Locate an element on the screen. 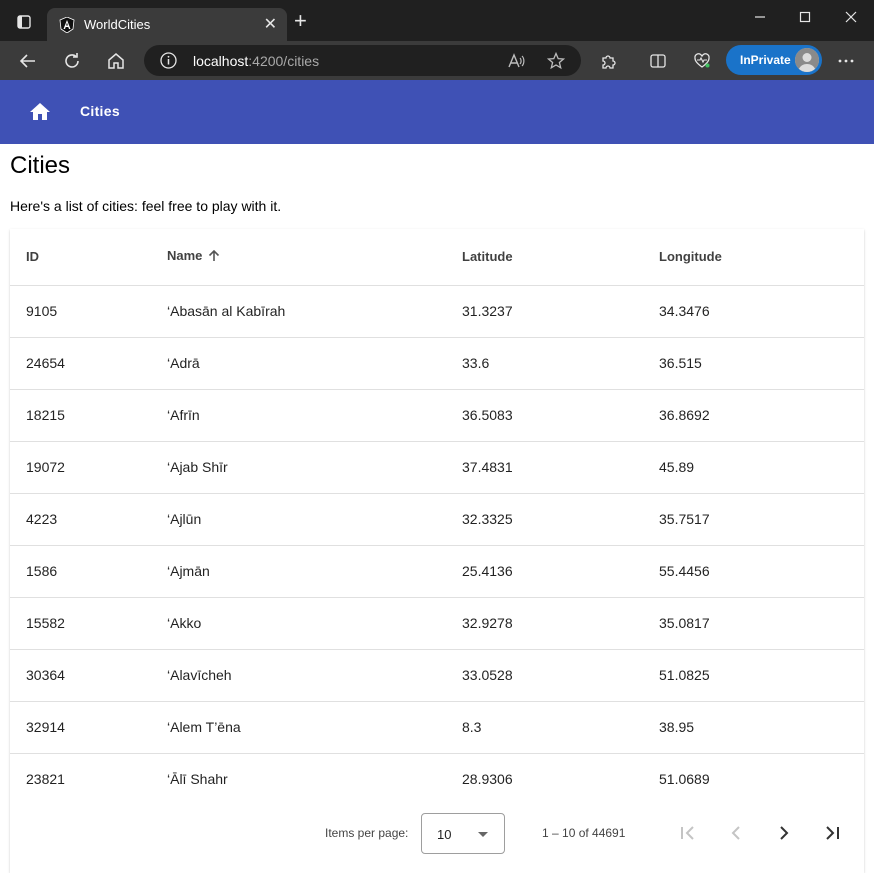 The image size is (874, 873). read-aloud-icon is located at coordinates (516, 61).